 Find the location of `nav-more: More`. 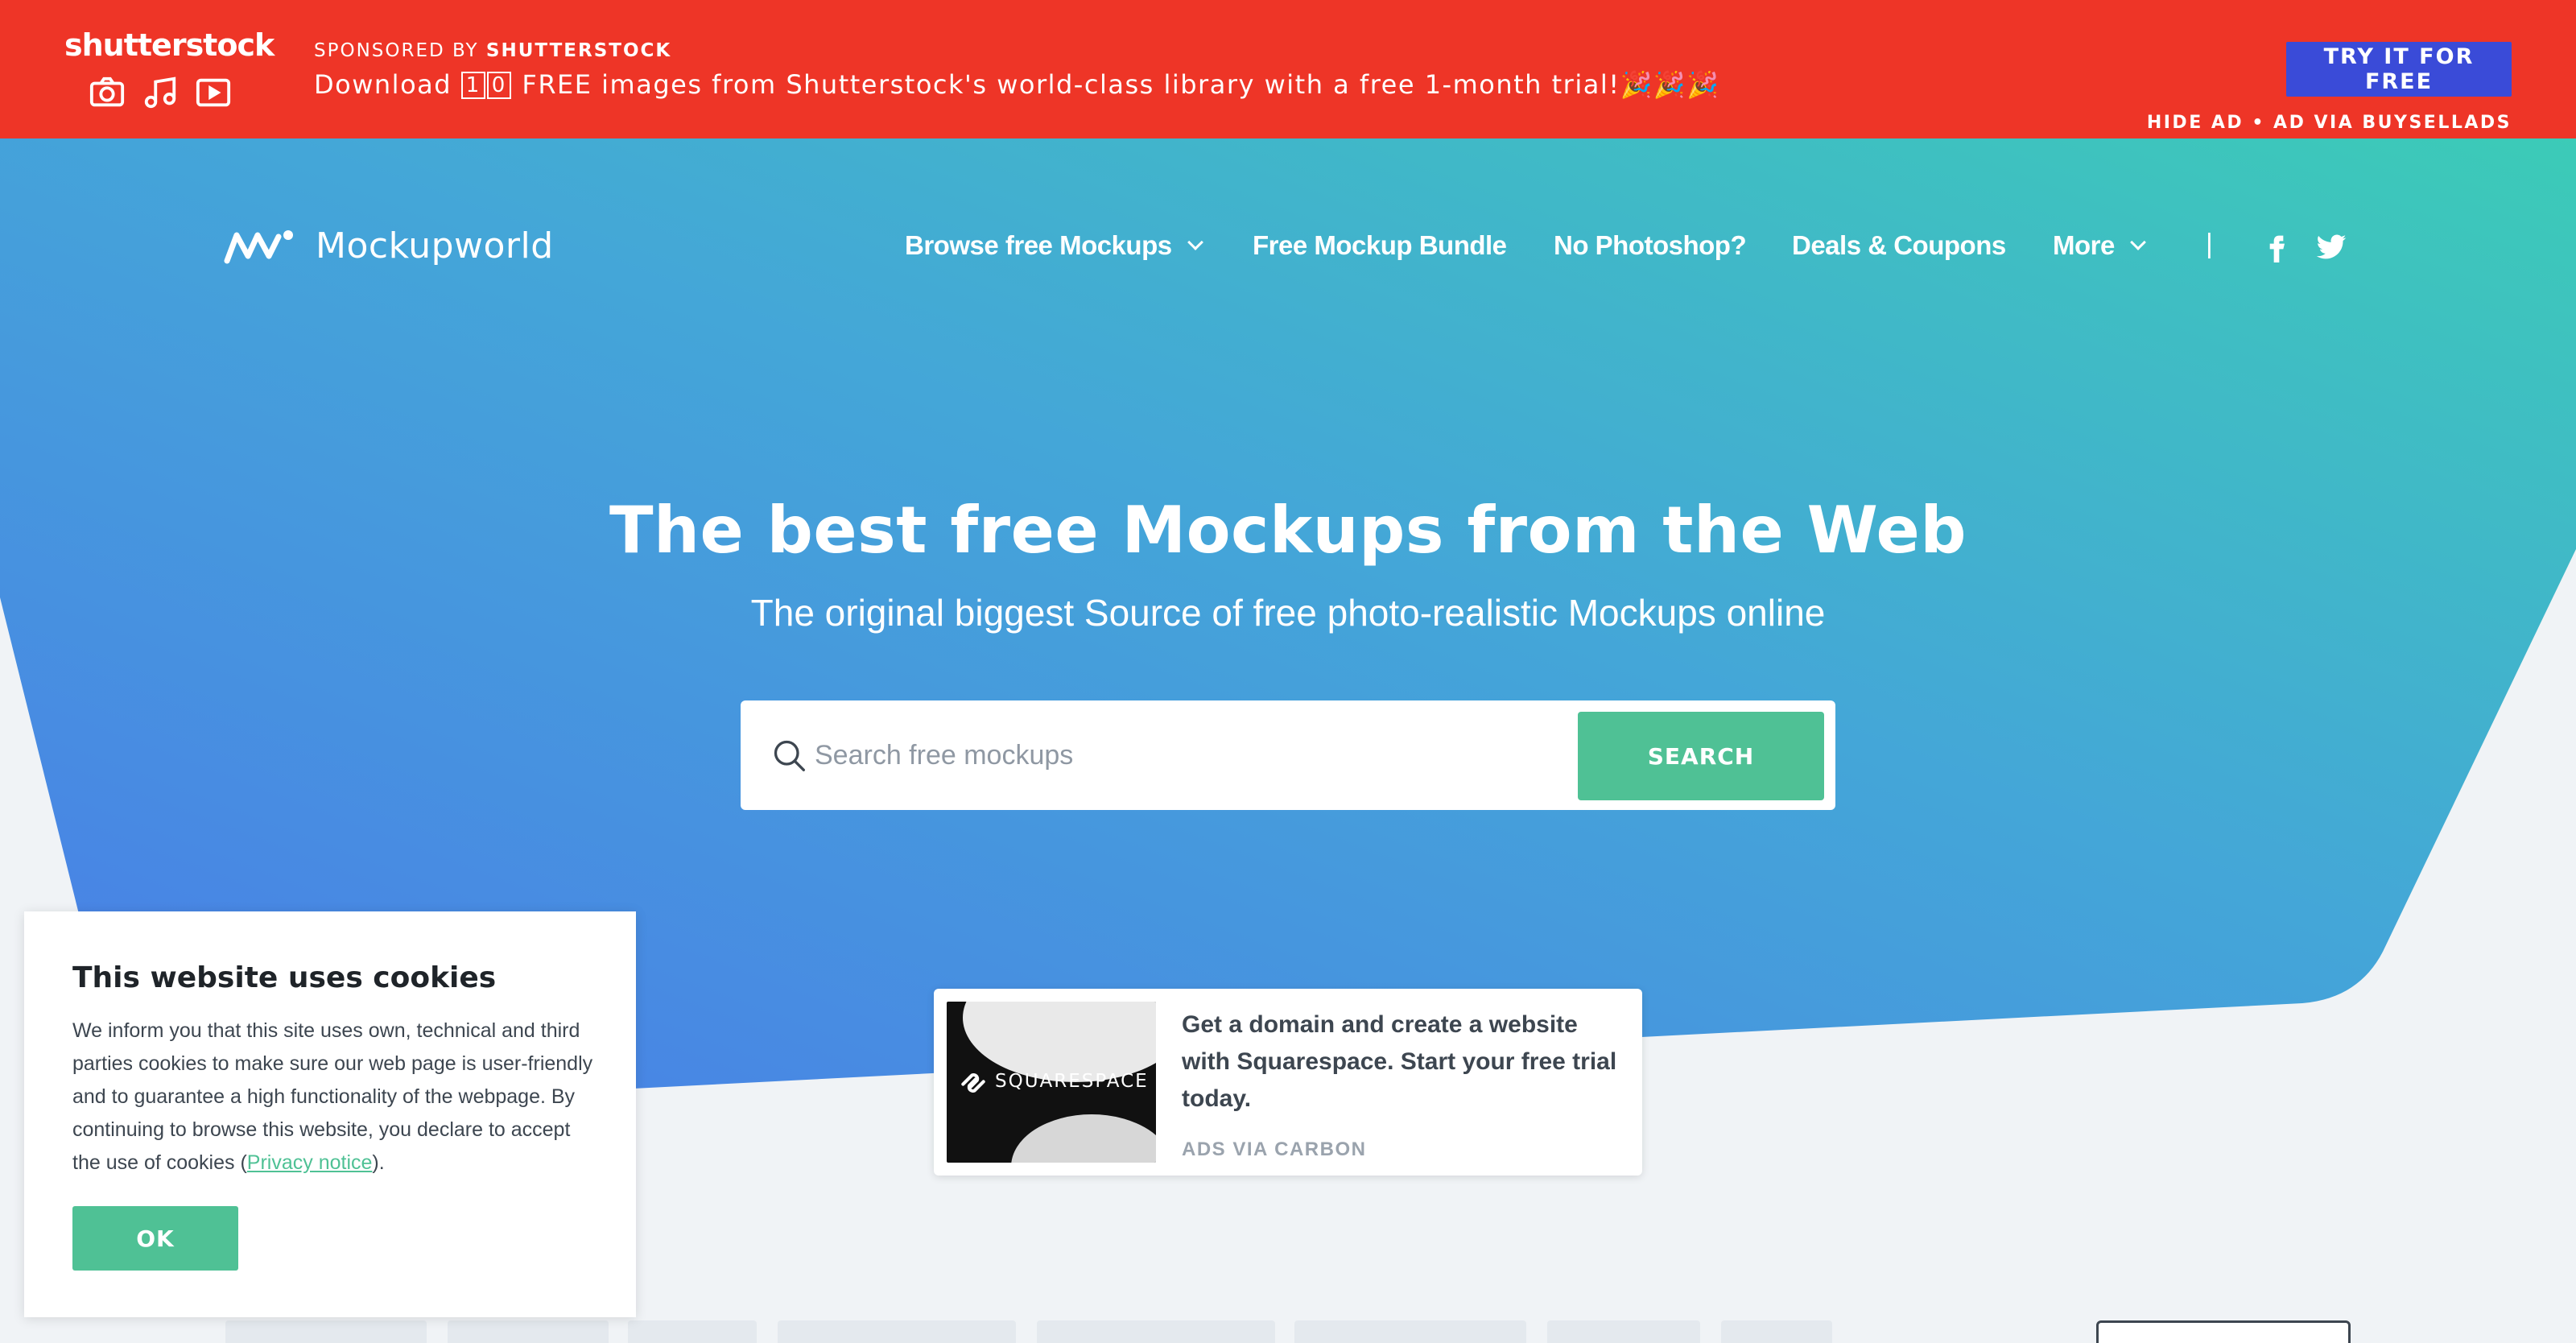

nav-more: More is located at coordinates (2099, 245).